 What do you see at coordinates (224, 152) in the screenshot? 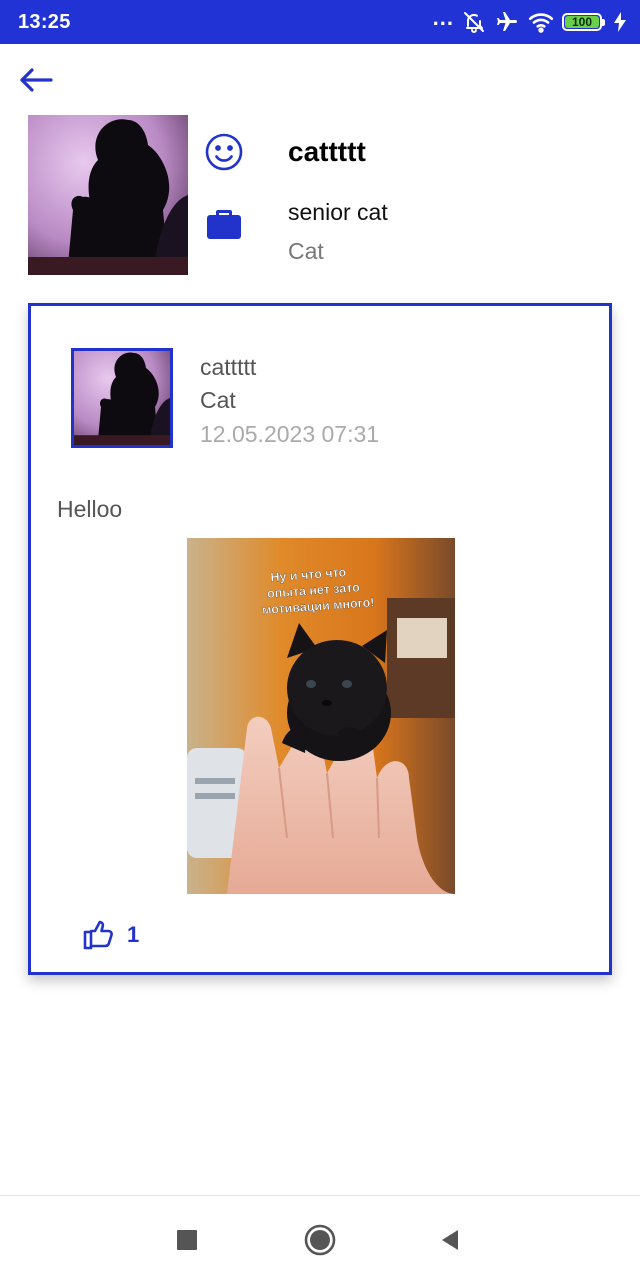
I see `smile-icon` at bounding box center [224, 152].